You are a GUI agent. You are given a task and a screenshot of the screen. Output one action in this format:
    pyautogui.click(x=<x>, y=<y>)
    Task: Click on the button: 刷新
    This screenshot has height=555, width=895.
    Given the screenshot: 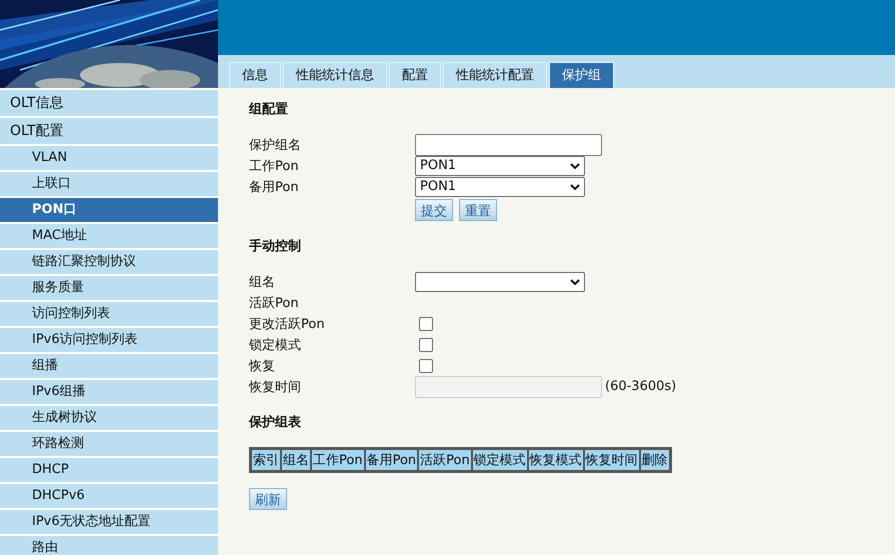 What is the action you would take?
    pyautogui.click(x=268, y=499)
    